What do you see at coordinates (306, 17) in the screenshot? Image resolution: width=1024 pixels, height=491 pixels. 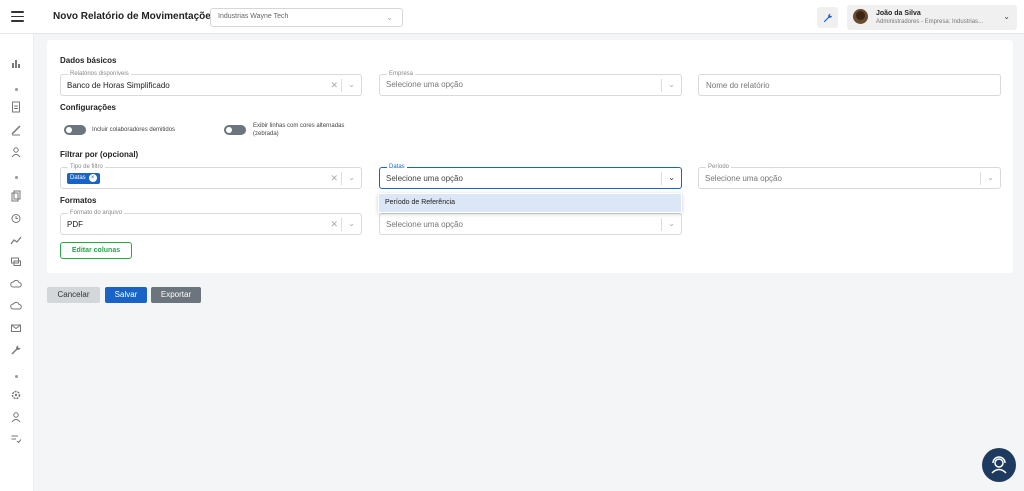 I see `company-select: Industrias Wayne Tech ⌄` at bounding box center [306, 17].